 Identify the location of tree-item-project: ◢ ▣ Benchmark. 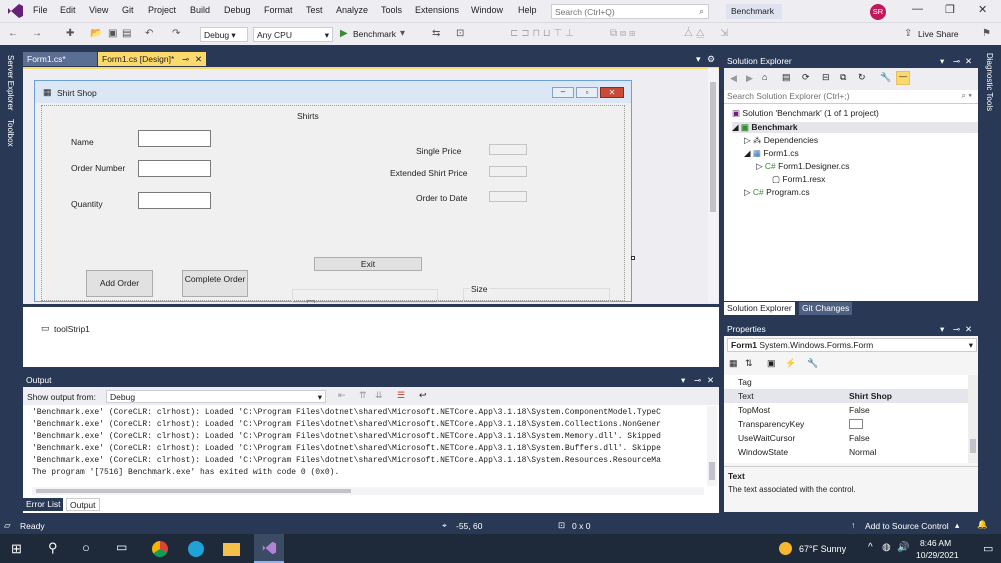
(855, 127).